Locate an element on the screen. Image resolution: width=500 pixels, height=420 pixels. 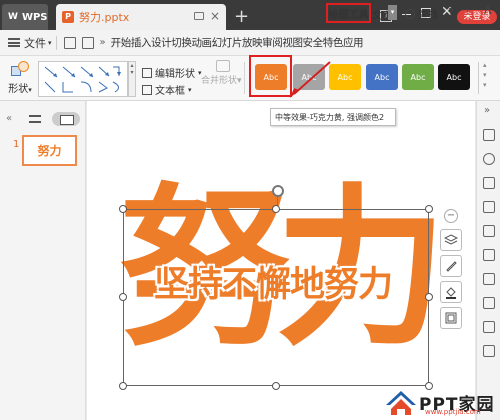
layers-button is located at coordinates (451, 240).